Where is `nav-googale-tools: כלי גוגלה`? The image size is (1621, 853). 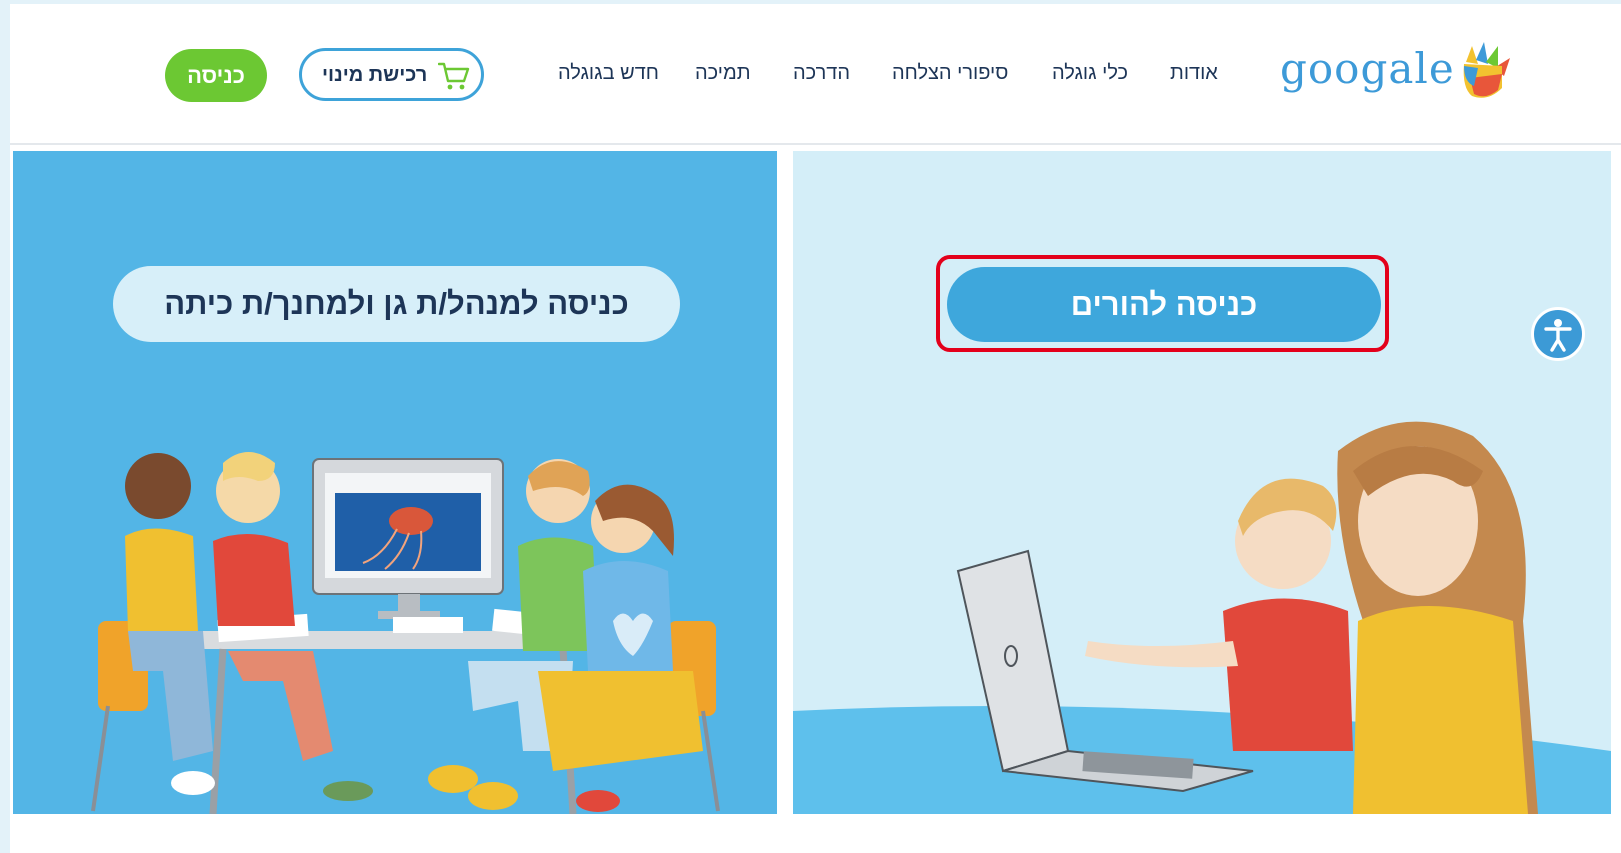
nav-googale-tools: כלי גוגלה is located at coordinates (1090, 73).